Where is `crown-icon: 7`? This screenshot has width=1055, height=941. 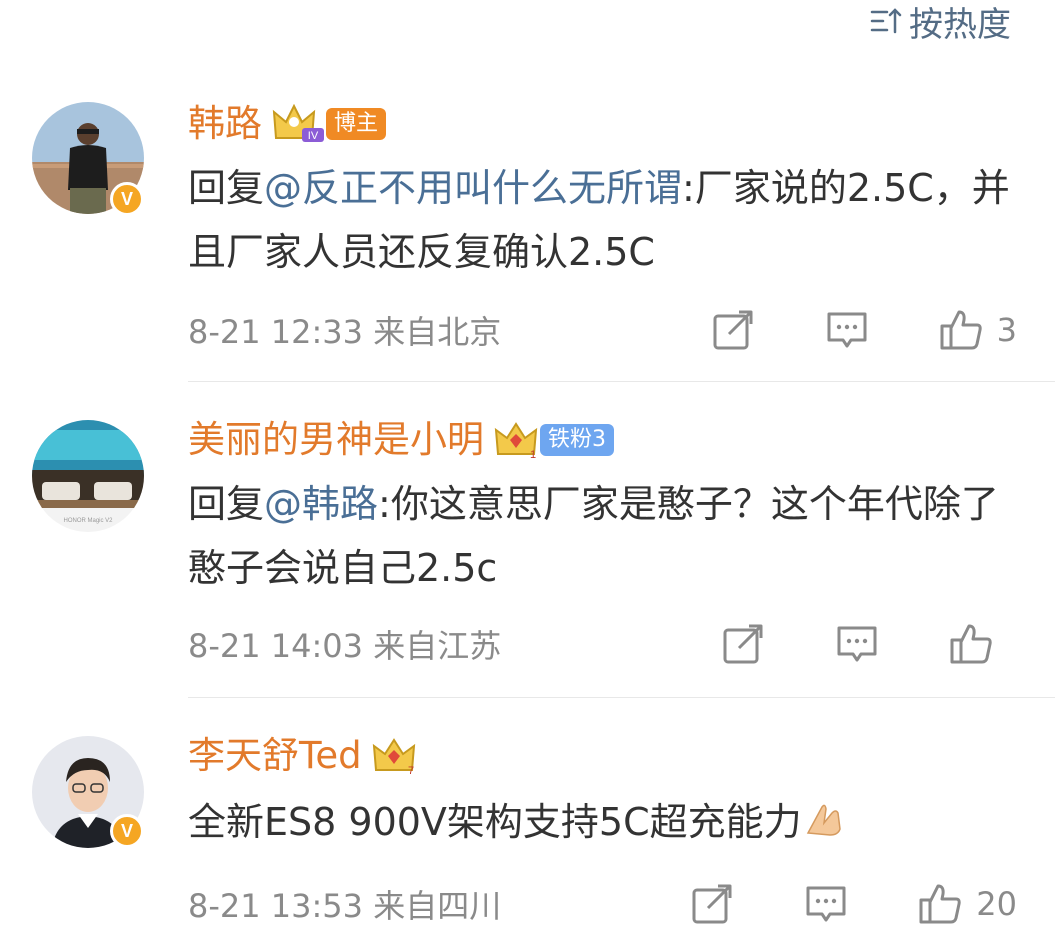 crown-icon: 7 is located at coordinates (393, 757).